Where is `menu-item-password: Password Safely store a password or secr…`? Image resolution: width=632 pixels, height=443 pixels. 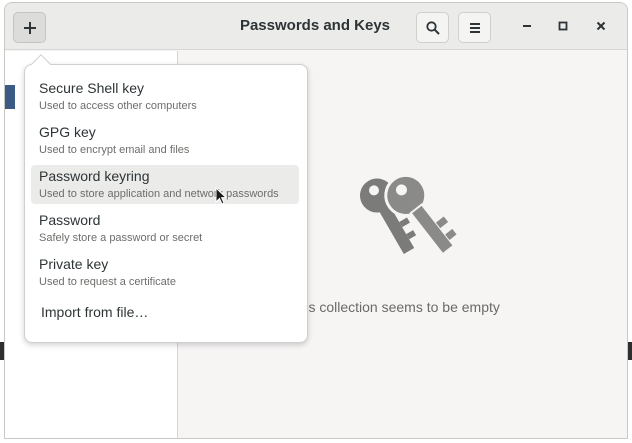
menu-item-password: Password Safely store a password or secr… is located at coordinates (165, 228).